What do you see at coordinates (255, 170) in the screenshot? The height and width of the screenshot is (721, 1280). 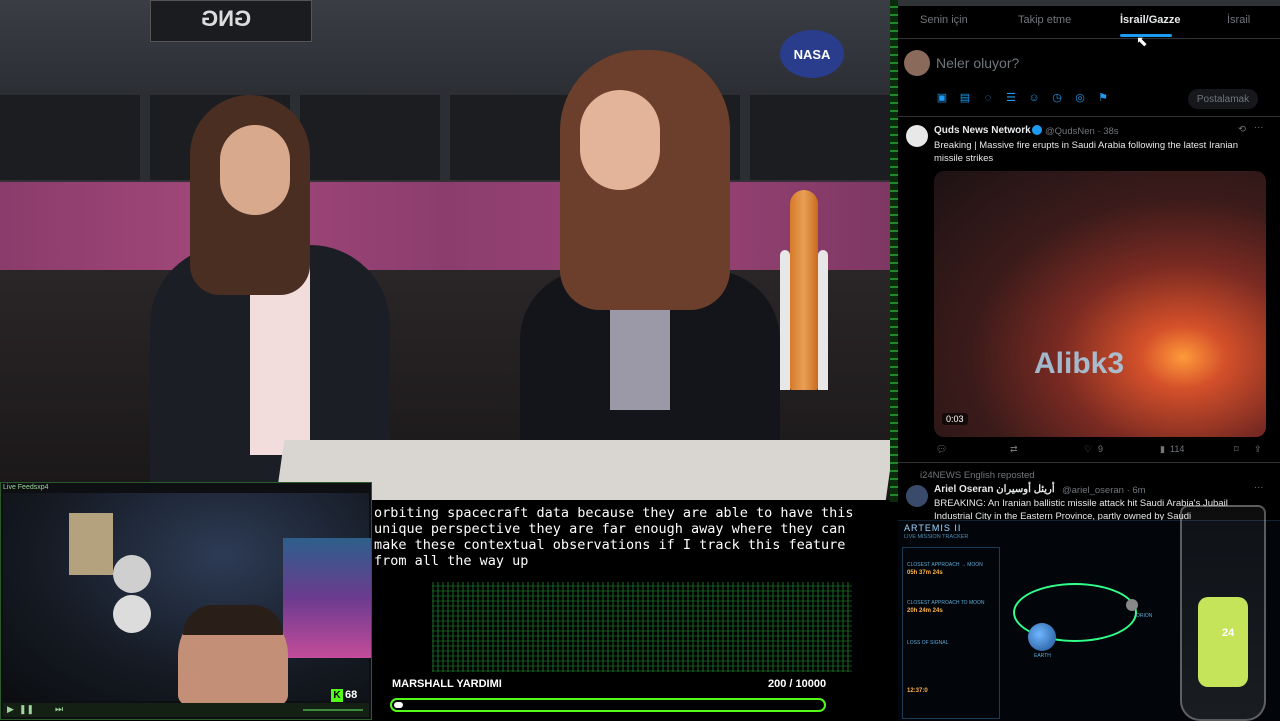 I see `host-left-face` at bounding box center [255, 170].